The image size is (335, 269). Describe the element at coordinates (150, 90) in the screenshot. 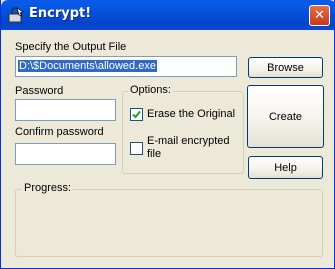

I see `options-group-title: Options:` at that location.